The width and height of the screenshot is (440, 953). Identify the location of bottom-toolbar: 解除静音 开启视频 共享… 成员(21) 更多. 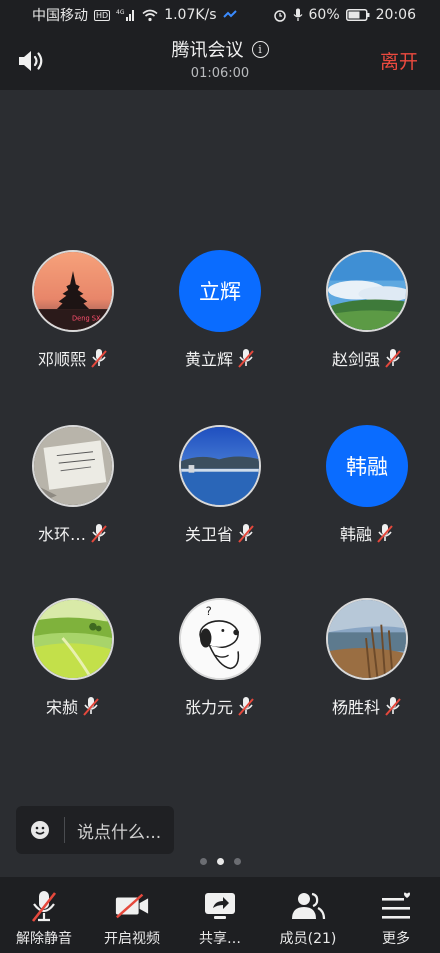
(220, 915).